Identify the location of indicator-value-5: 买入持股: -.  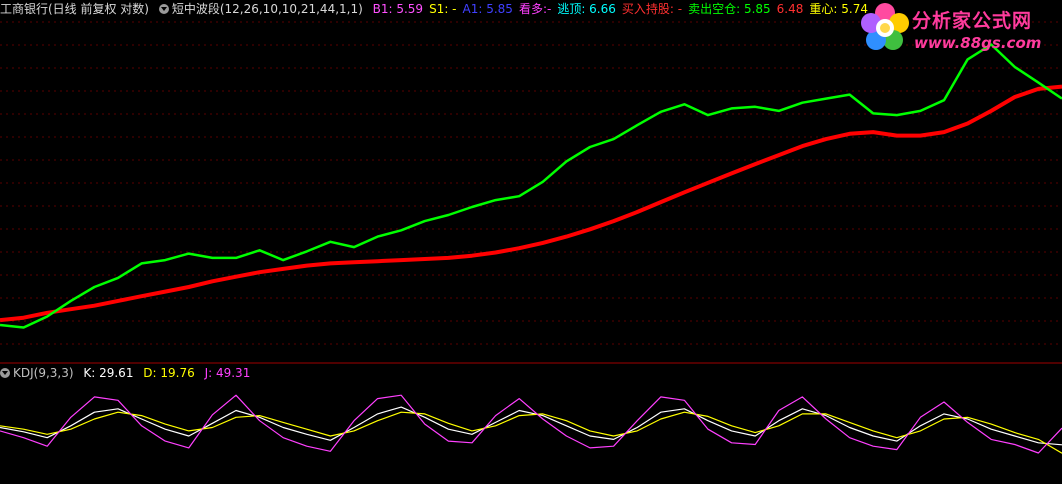
(652, 9).